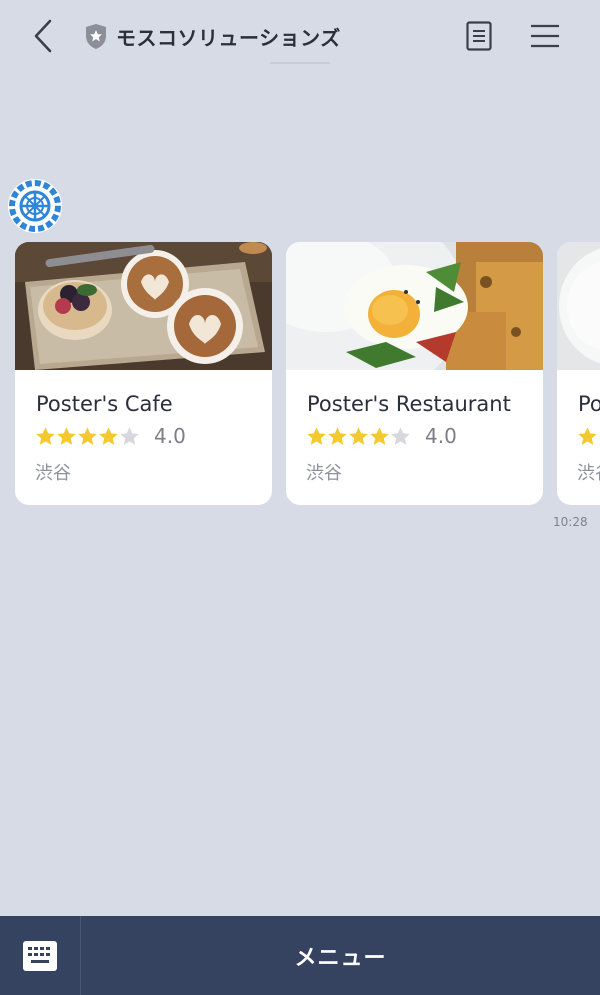  I want to click on keyboard-icon, so click(40, 955).